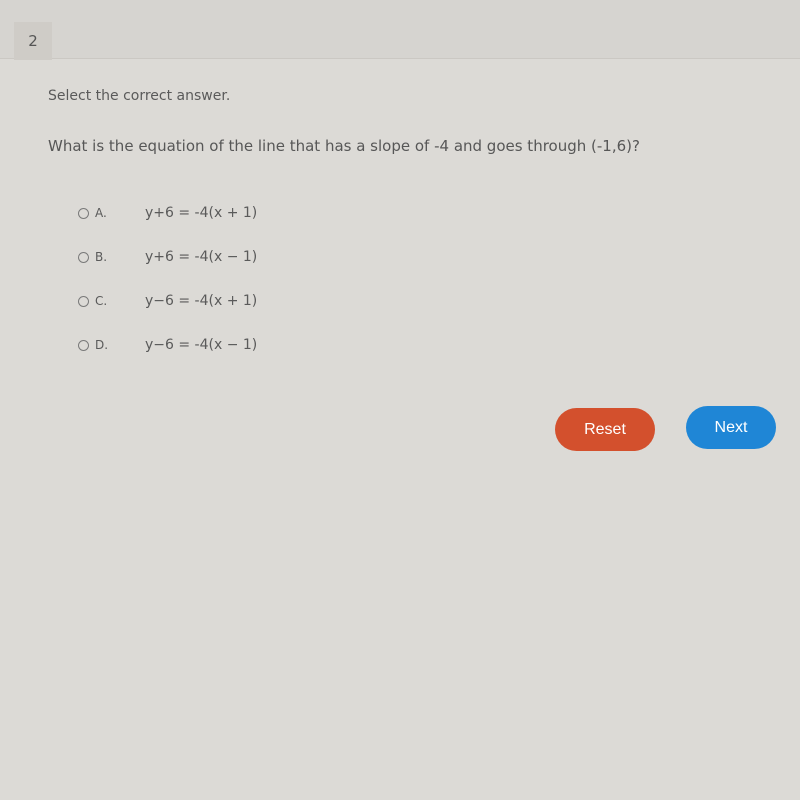  Describe the element at coordinates (101, 301) in the screenshot. I see `option-letter: C.` at that location.